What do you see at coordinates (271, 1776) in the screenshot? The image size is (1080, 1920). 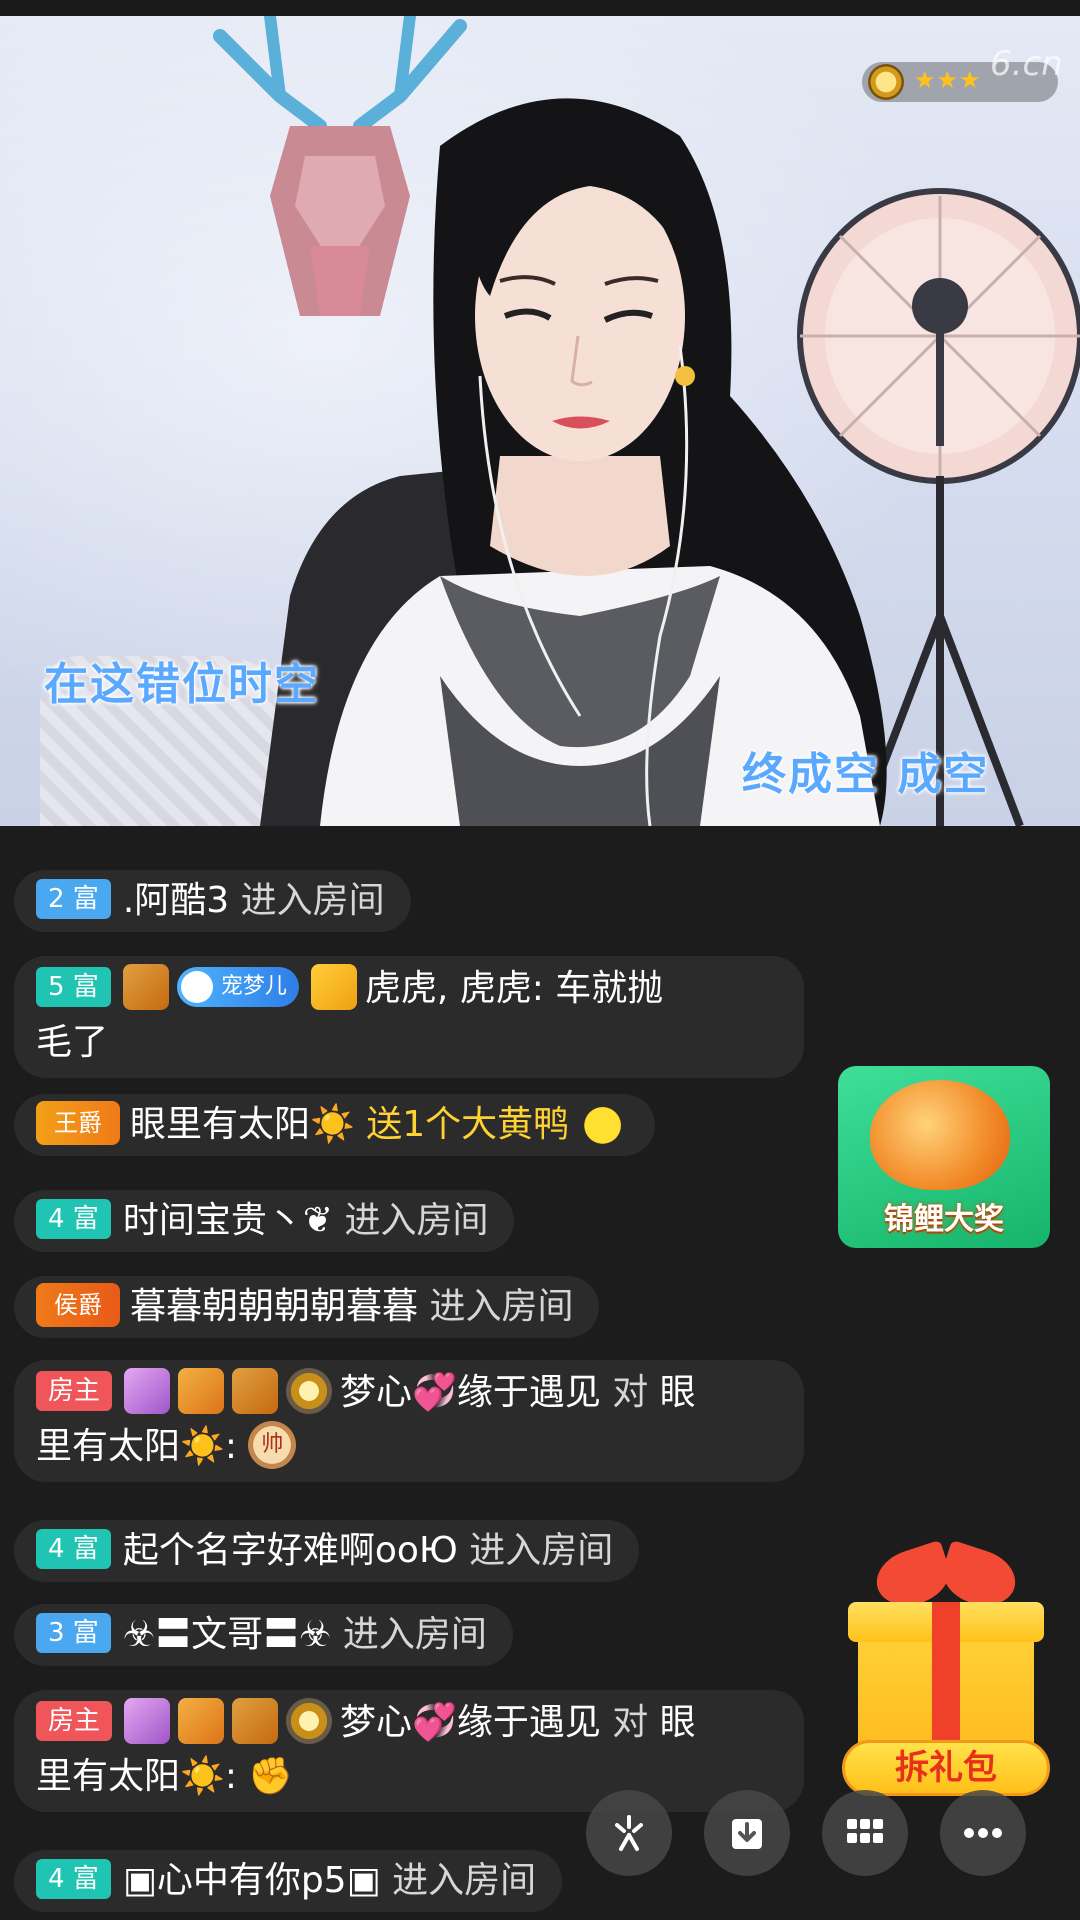 I see `fist-emoji-icon: ✊` at bounding box center [271, 1776].